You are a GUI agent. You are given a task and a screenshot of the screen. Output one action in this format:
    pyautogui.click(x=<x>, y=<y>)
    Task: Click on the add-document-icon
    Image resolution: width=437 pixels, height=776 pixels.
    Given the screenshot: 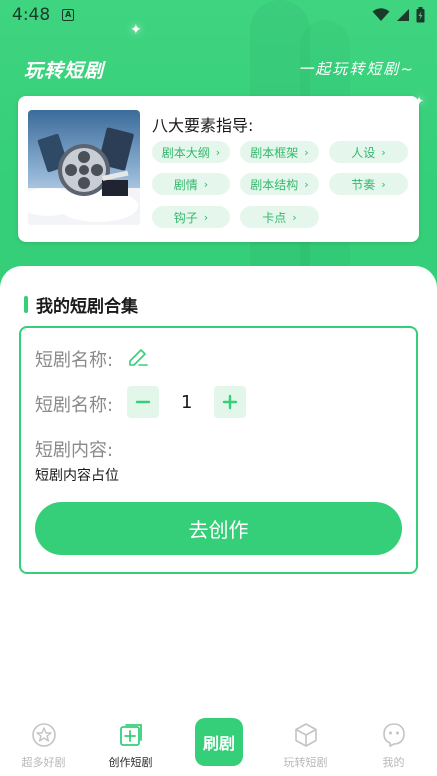 What is the action you would take?
    pyautogui.click(x=131, y=735)
    